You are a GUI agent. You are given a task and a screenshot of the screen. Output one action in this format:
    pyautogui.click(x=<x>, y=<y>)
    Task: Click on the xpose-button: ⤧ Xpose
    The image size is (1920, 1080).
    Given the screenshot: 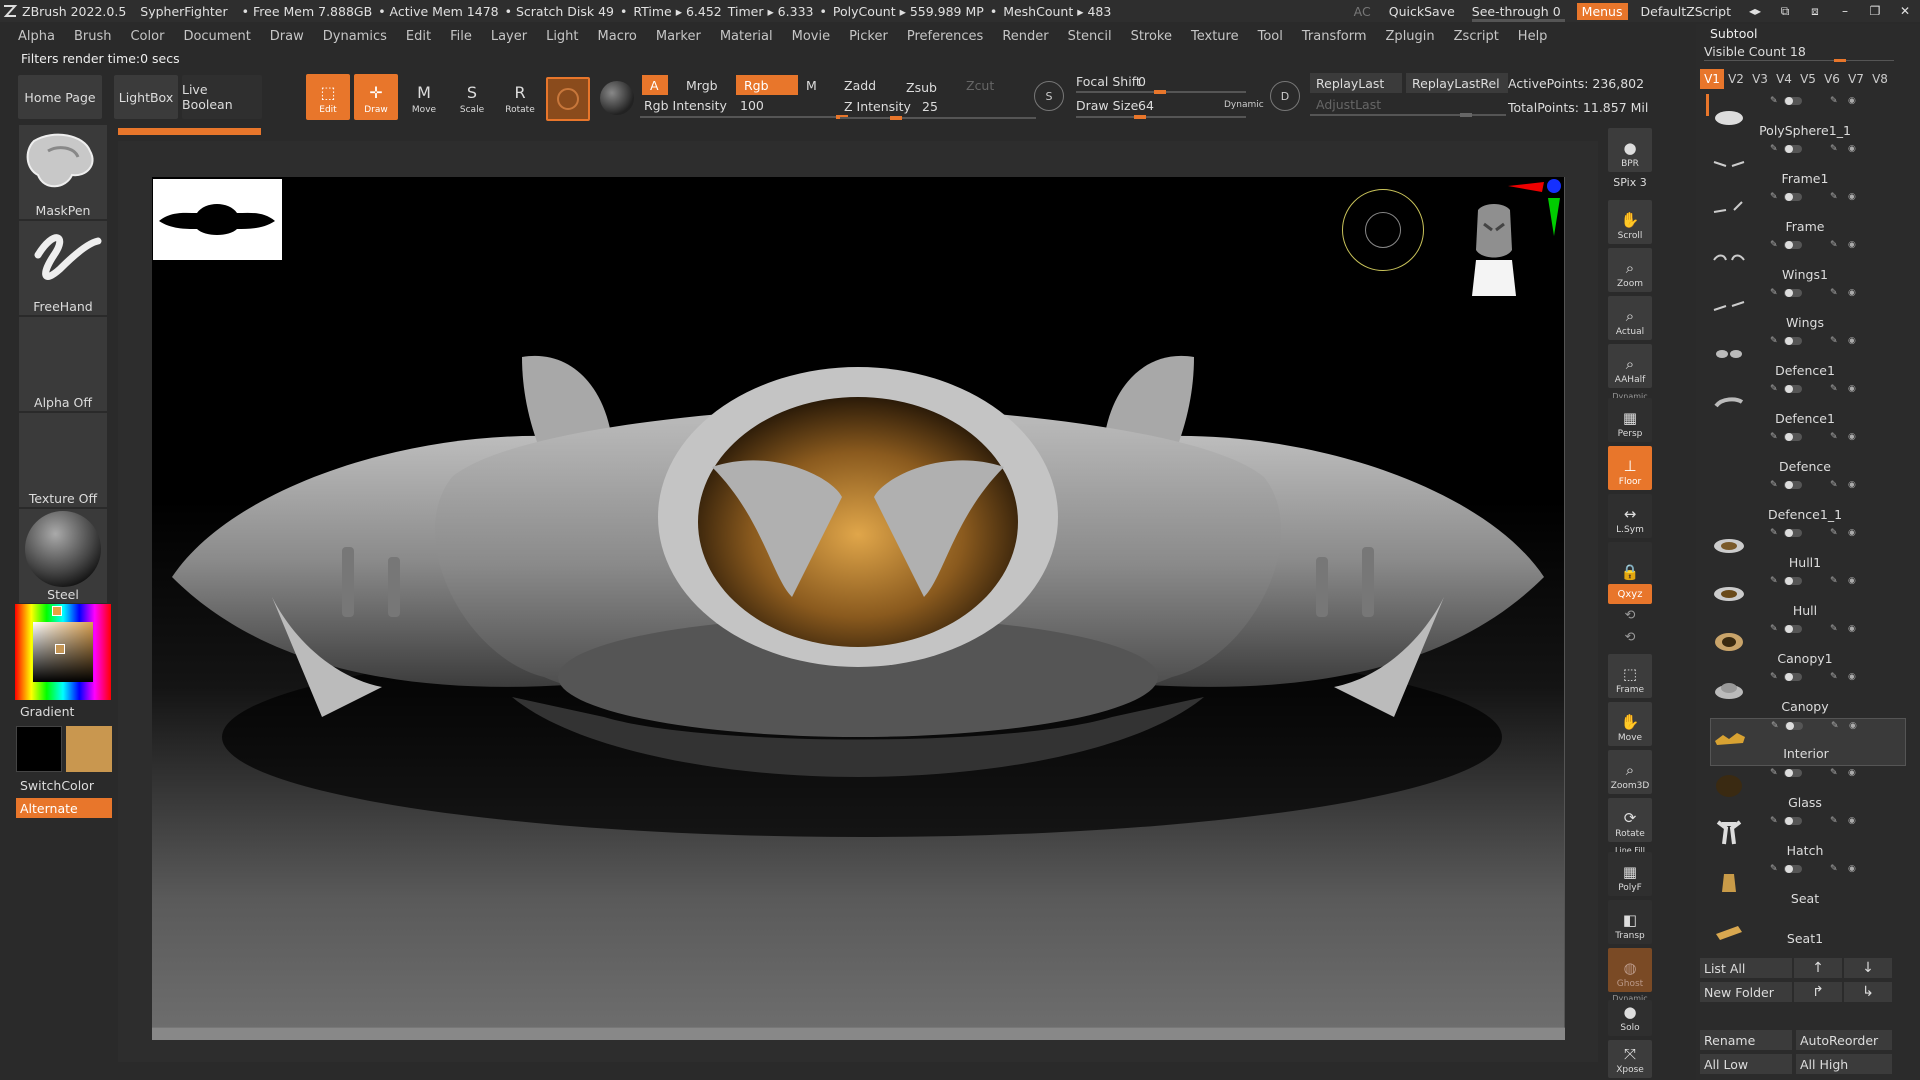 What is the action you would take?
    pyautogui.click(x=1630, y=1059)
    